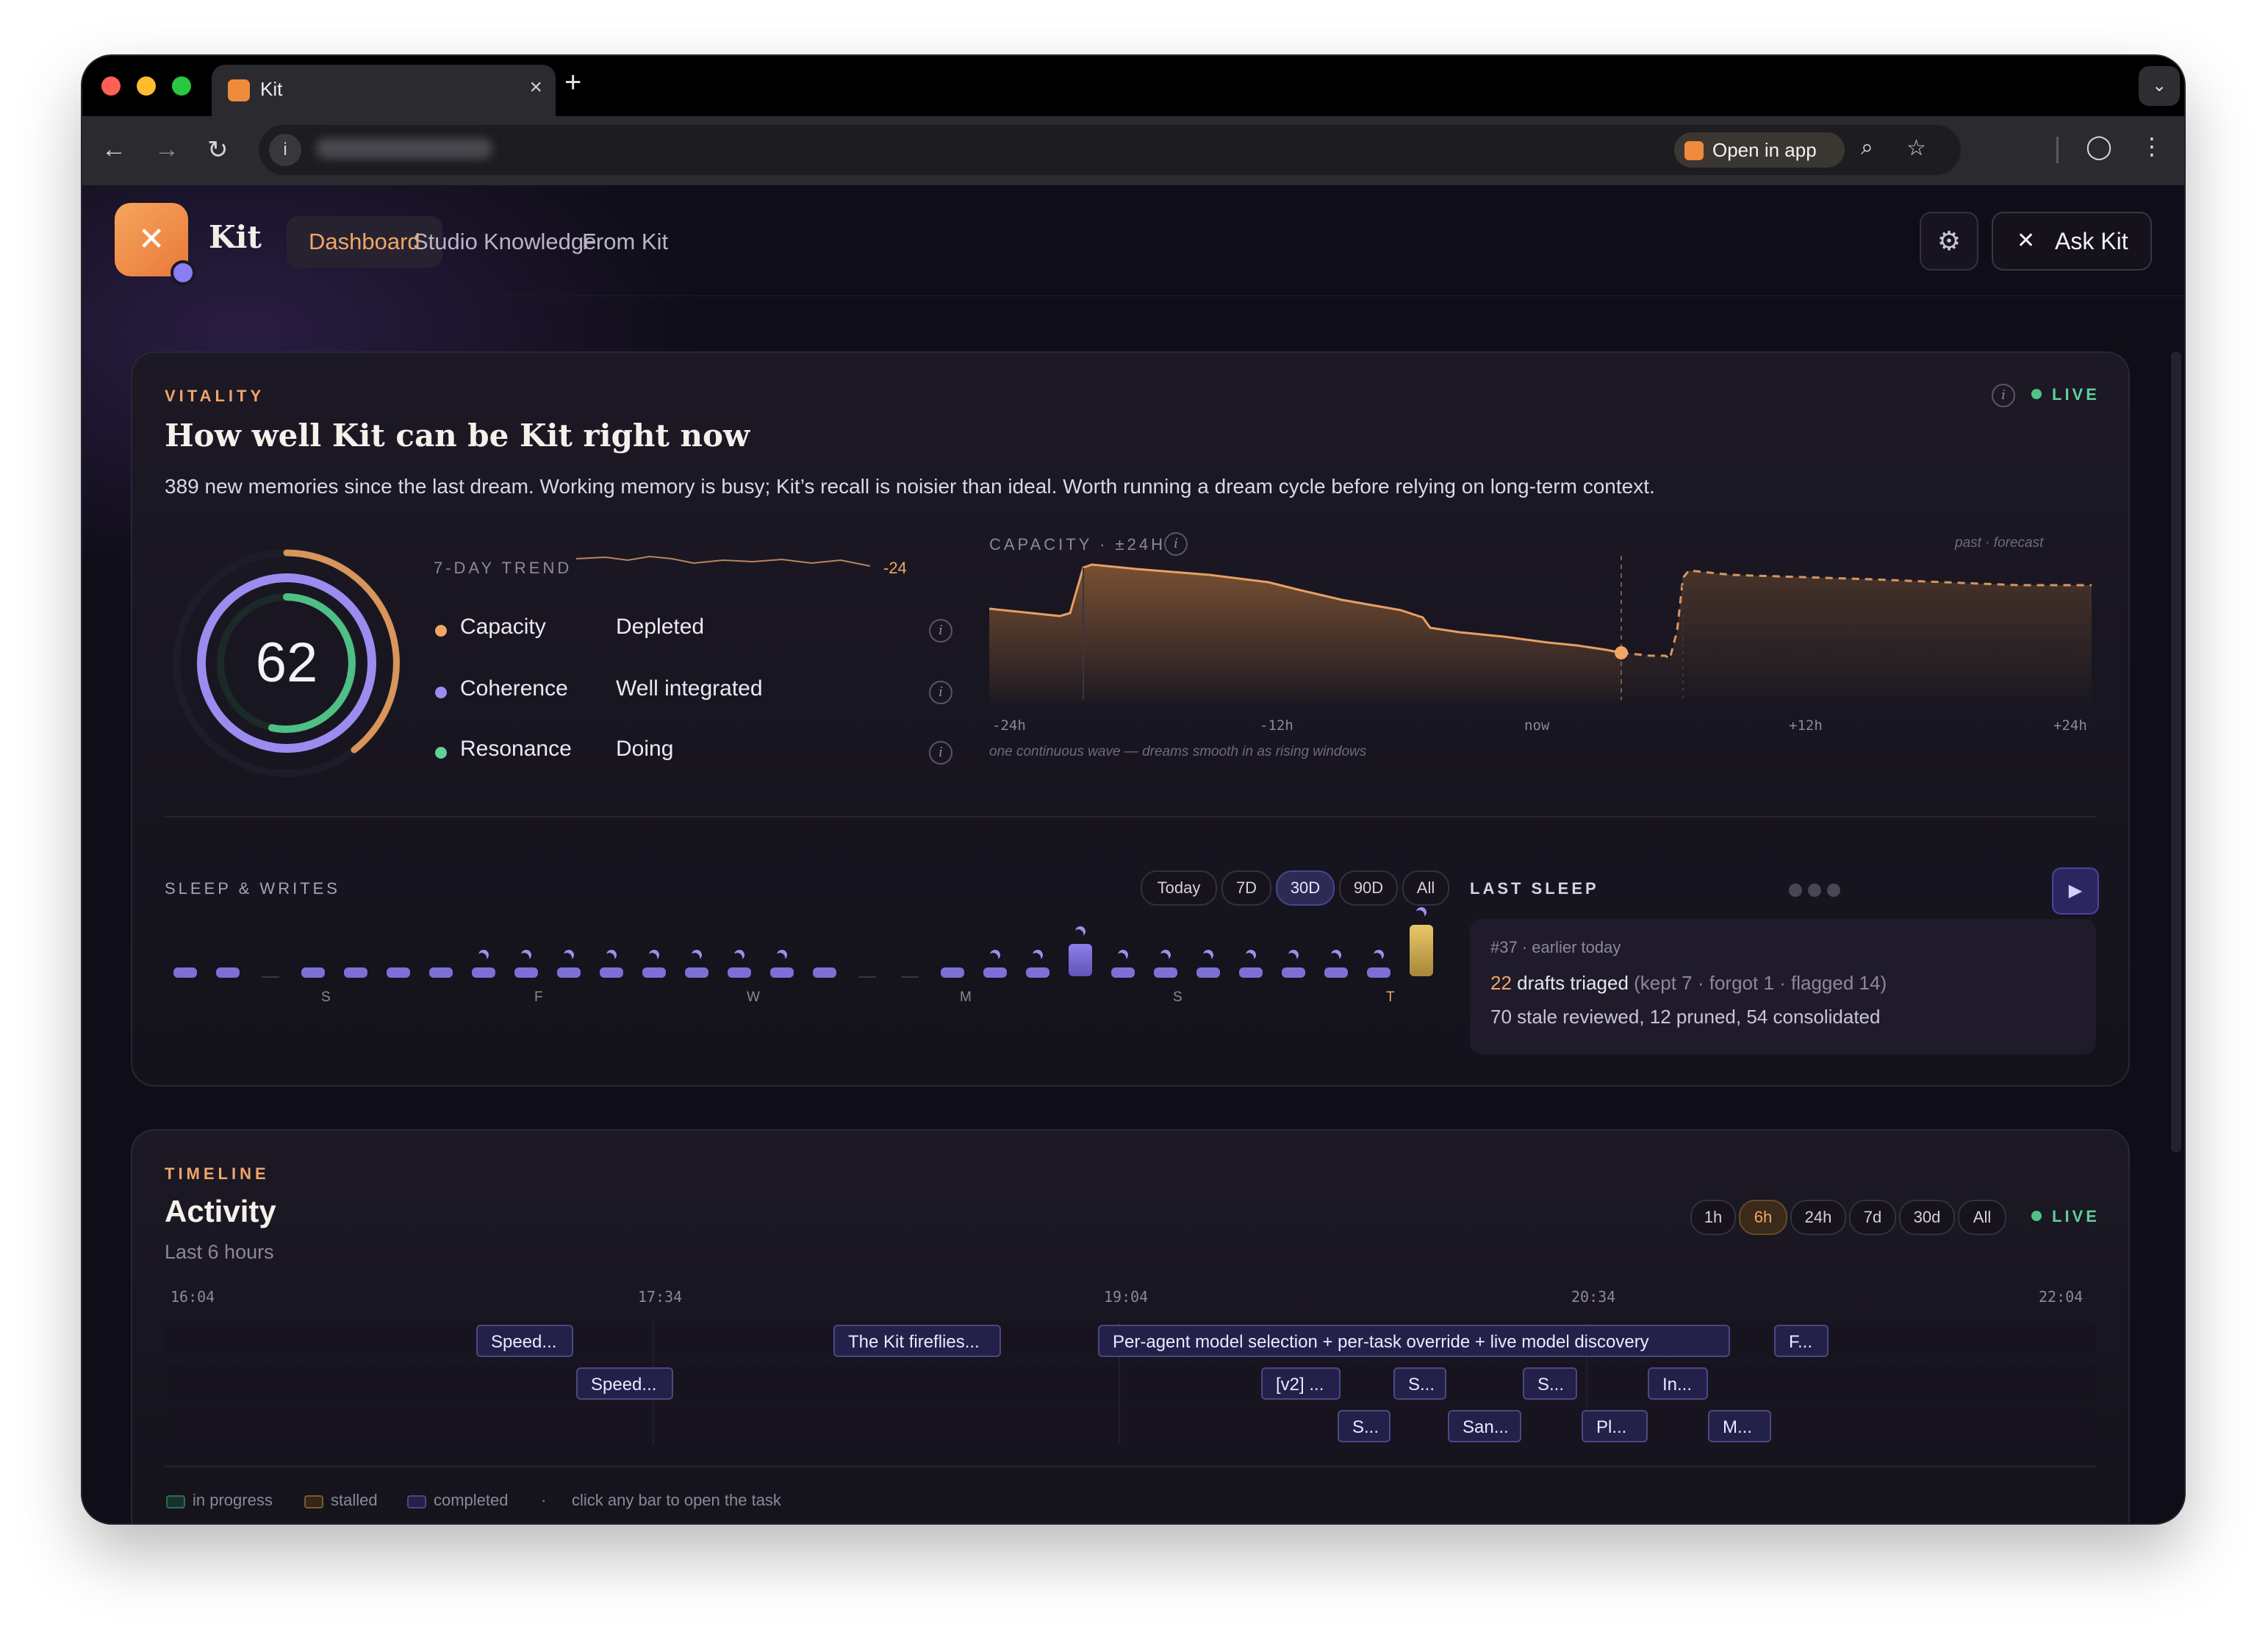  Describe the element at coordinates (1425, 888) in the screenshot. I see `range-all: All` at that location.